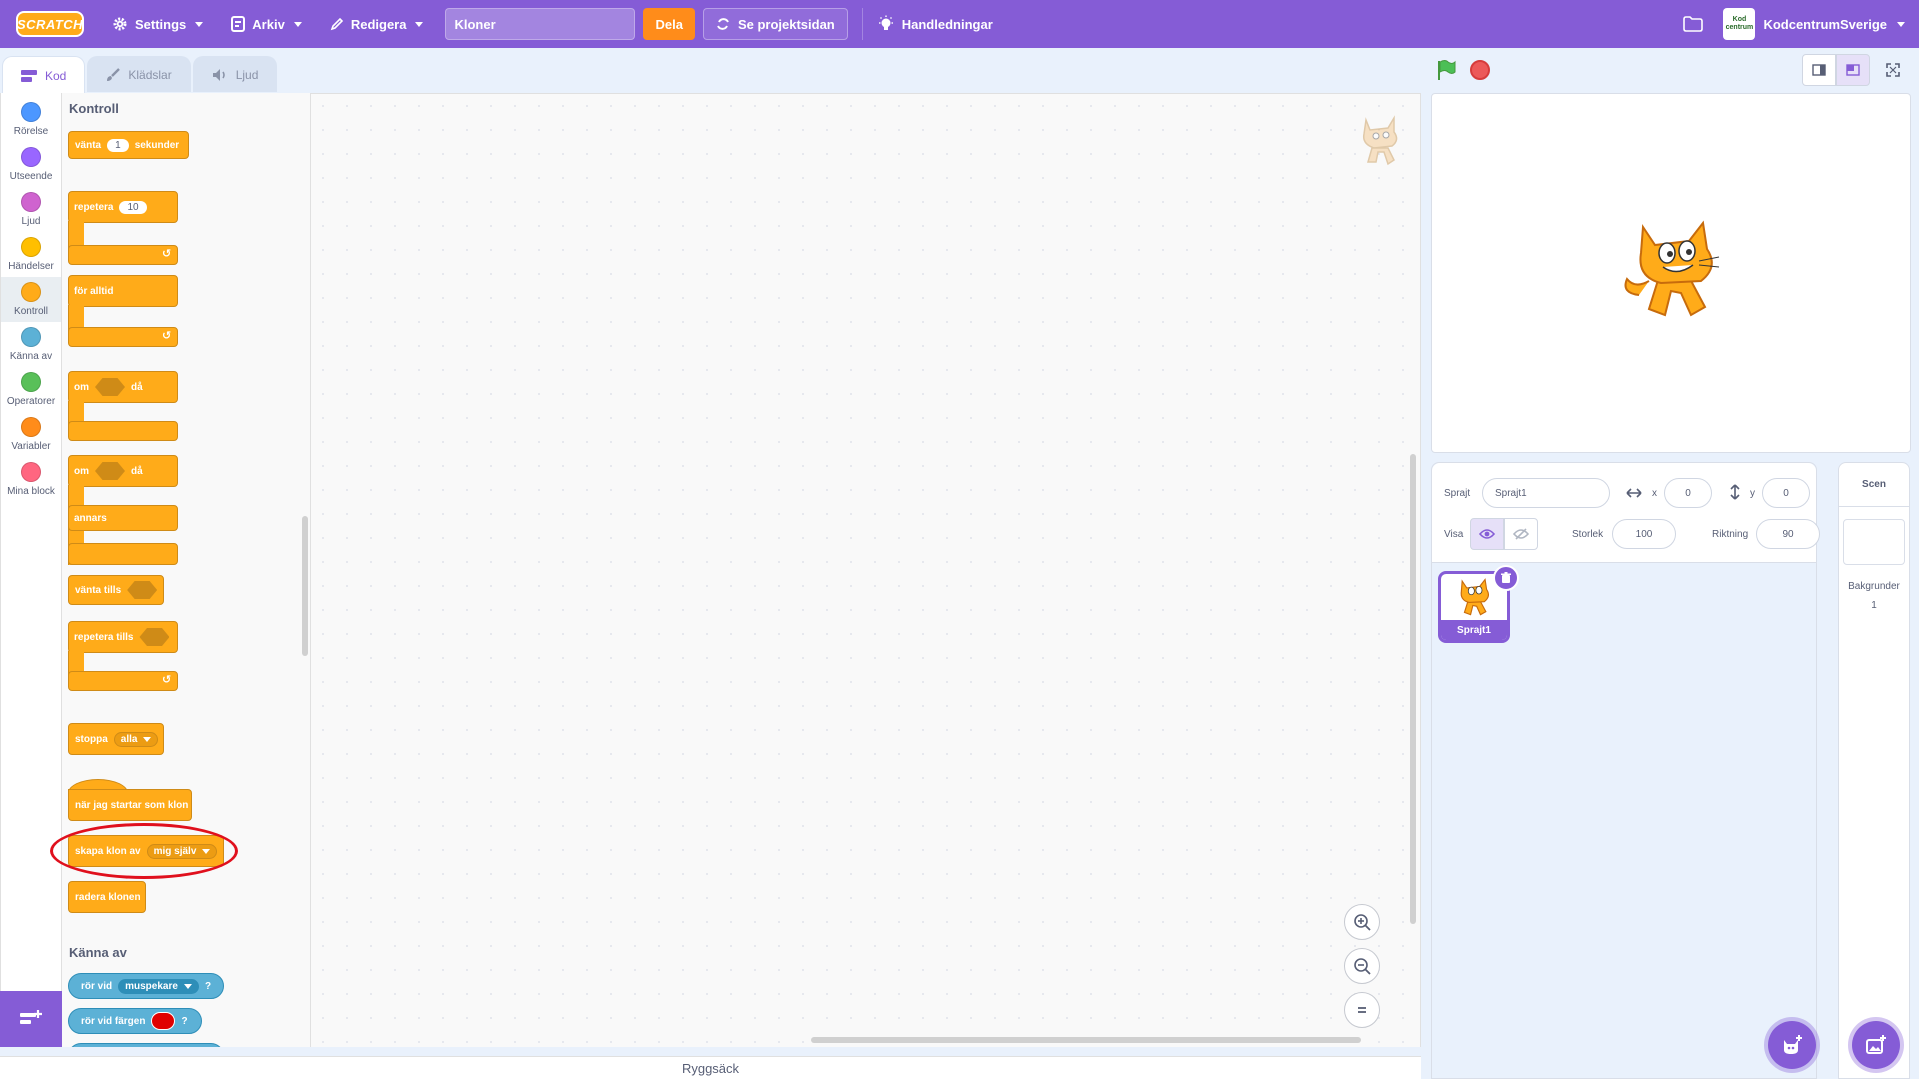 The image size is (1919, 1079). Describe the element at coordinates (1874, 542) in the screenshot. I see `backdrop-thumbnail` at that location.